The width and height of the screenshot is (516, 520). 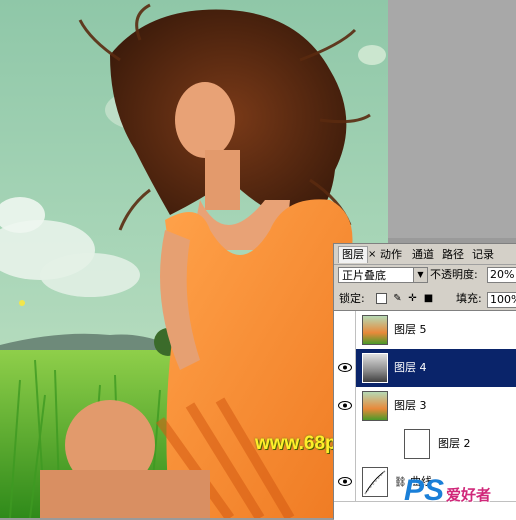 I want to click on dropdown-arrow-icon: ▼, so click(x=420, y=275).